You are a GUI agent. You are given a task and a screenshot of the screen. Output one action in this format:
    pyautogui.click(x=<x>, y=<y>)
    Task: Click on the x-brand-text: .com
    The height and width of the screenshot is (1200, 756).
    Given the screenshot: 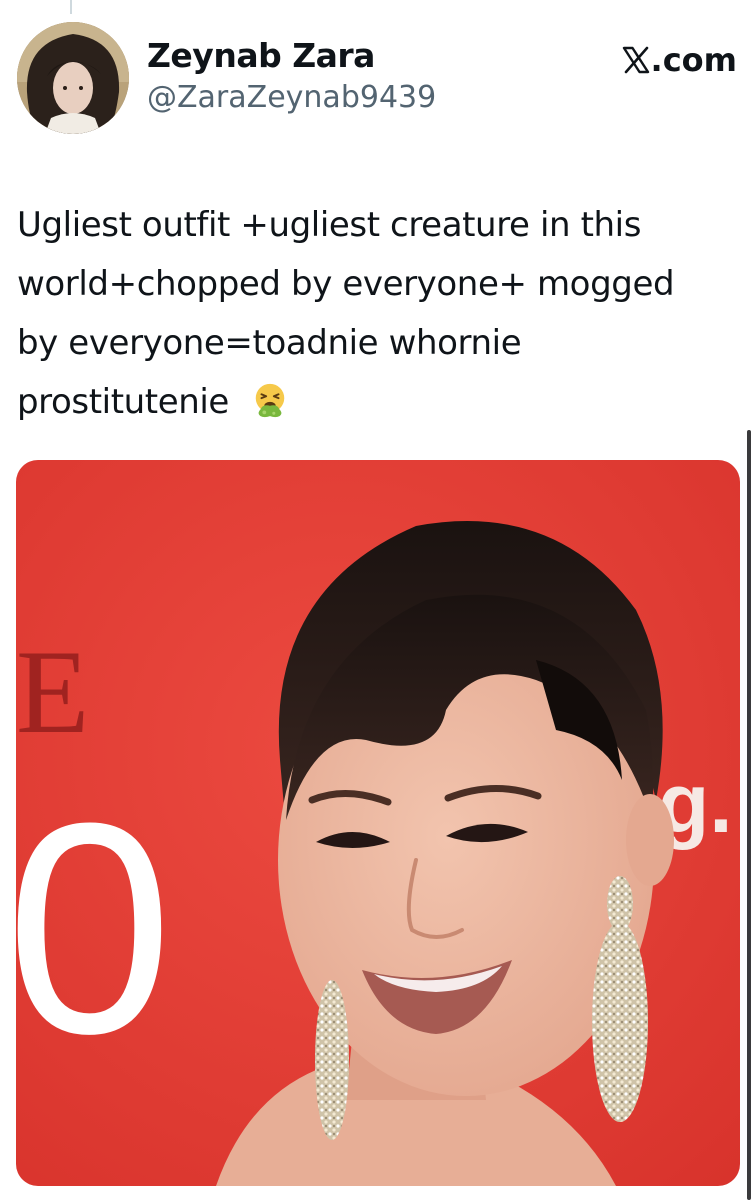 What is the action you would take?
    pyautogui.click(x=693, y=60)
    